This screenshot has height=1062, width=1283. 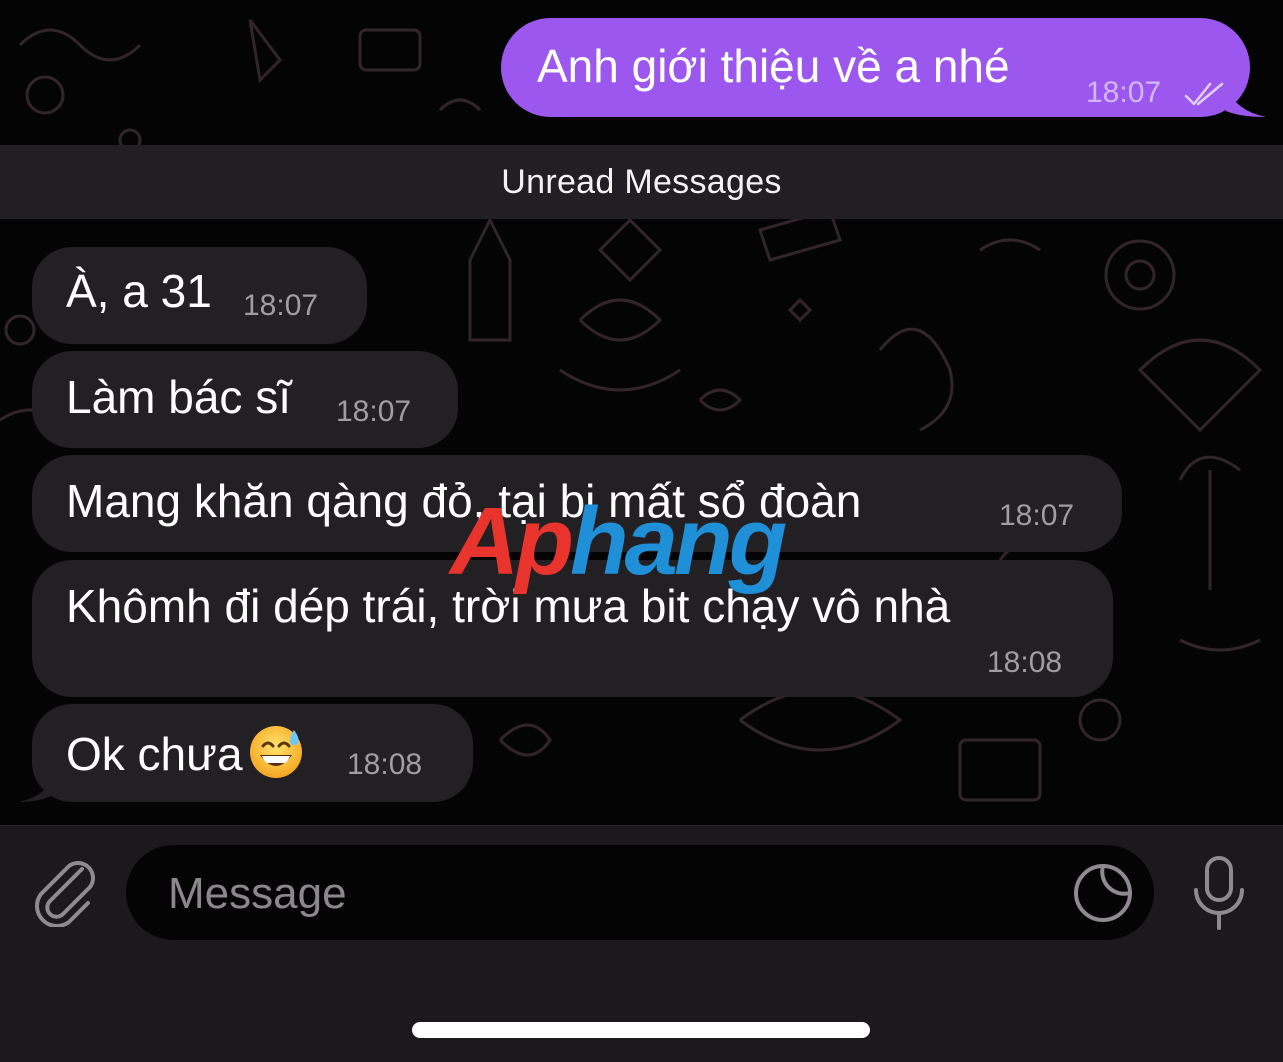 I want to click on message-text: Anh giới thiệu về a nhé, so click(x=773, y=66).